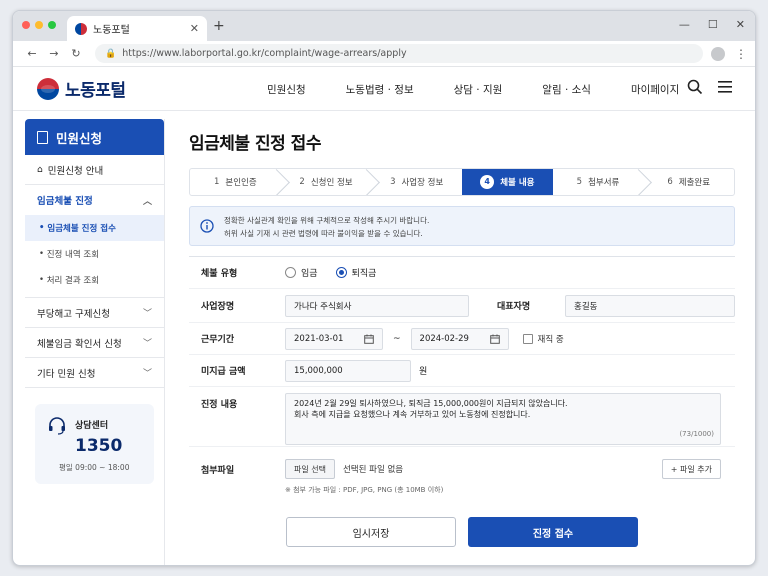 This screenshot has height=576, width=768. Describe the element at coordinates (137, 28) in the screenshot. I see `browser-tab: 노동포털 ✕` at that location.